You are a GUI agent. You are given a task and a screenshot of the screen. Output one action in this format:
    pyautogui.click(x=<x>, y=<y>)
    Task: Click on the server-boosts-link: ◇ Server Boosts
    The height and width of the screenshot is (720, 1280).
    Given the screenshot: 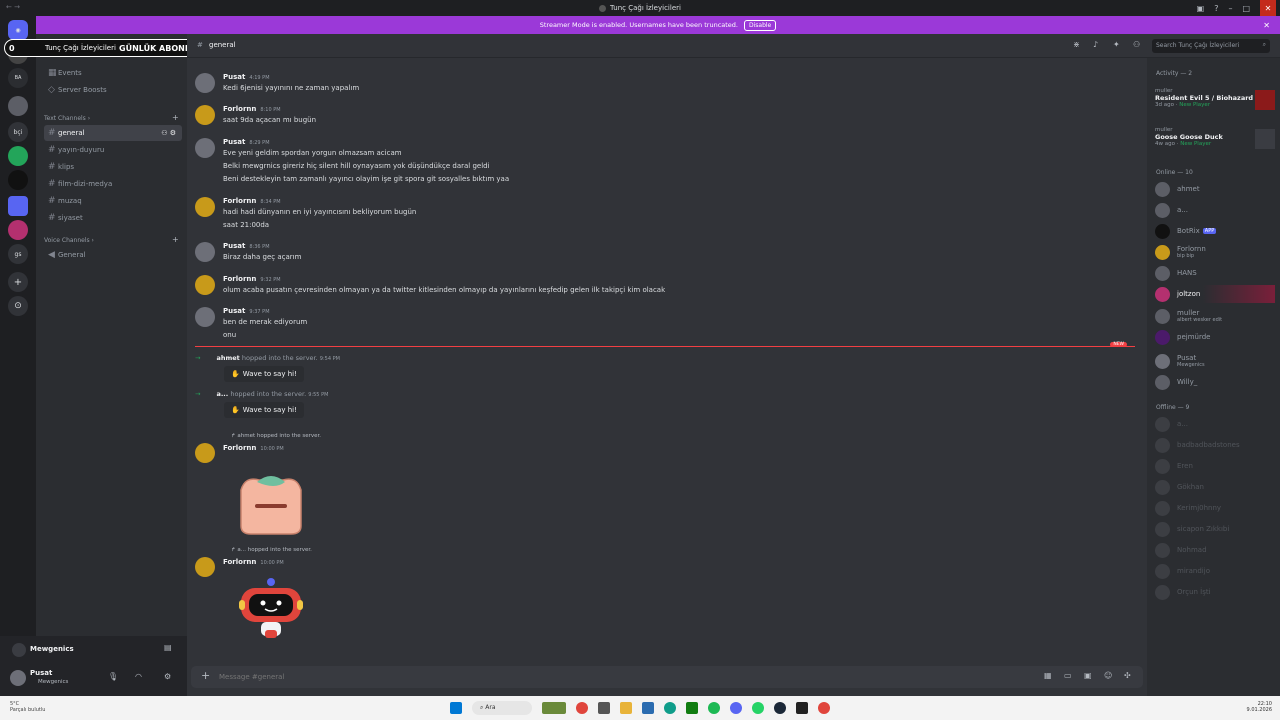 What is the action you would take?
    pyautogui.click(x=113, y=90)
    